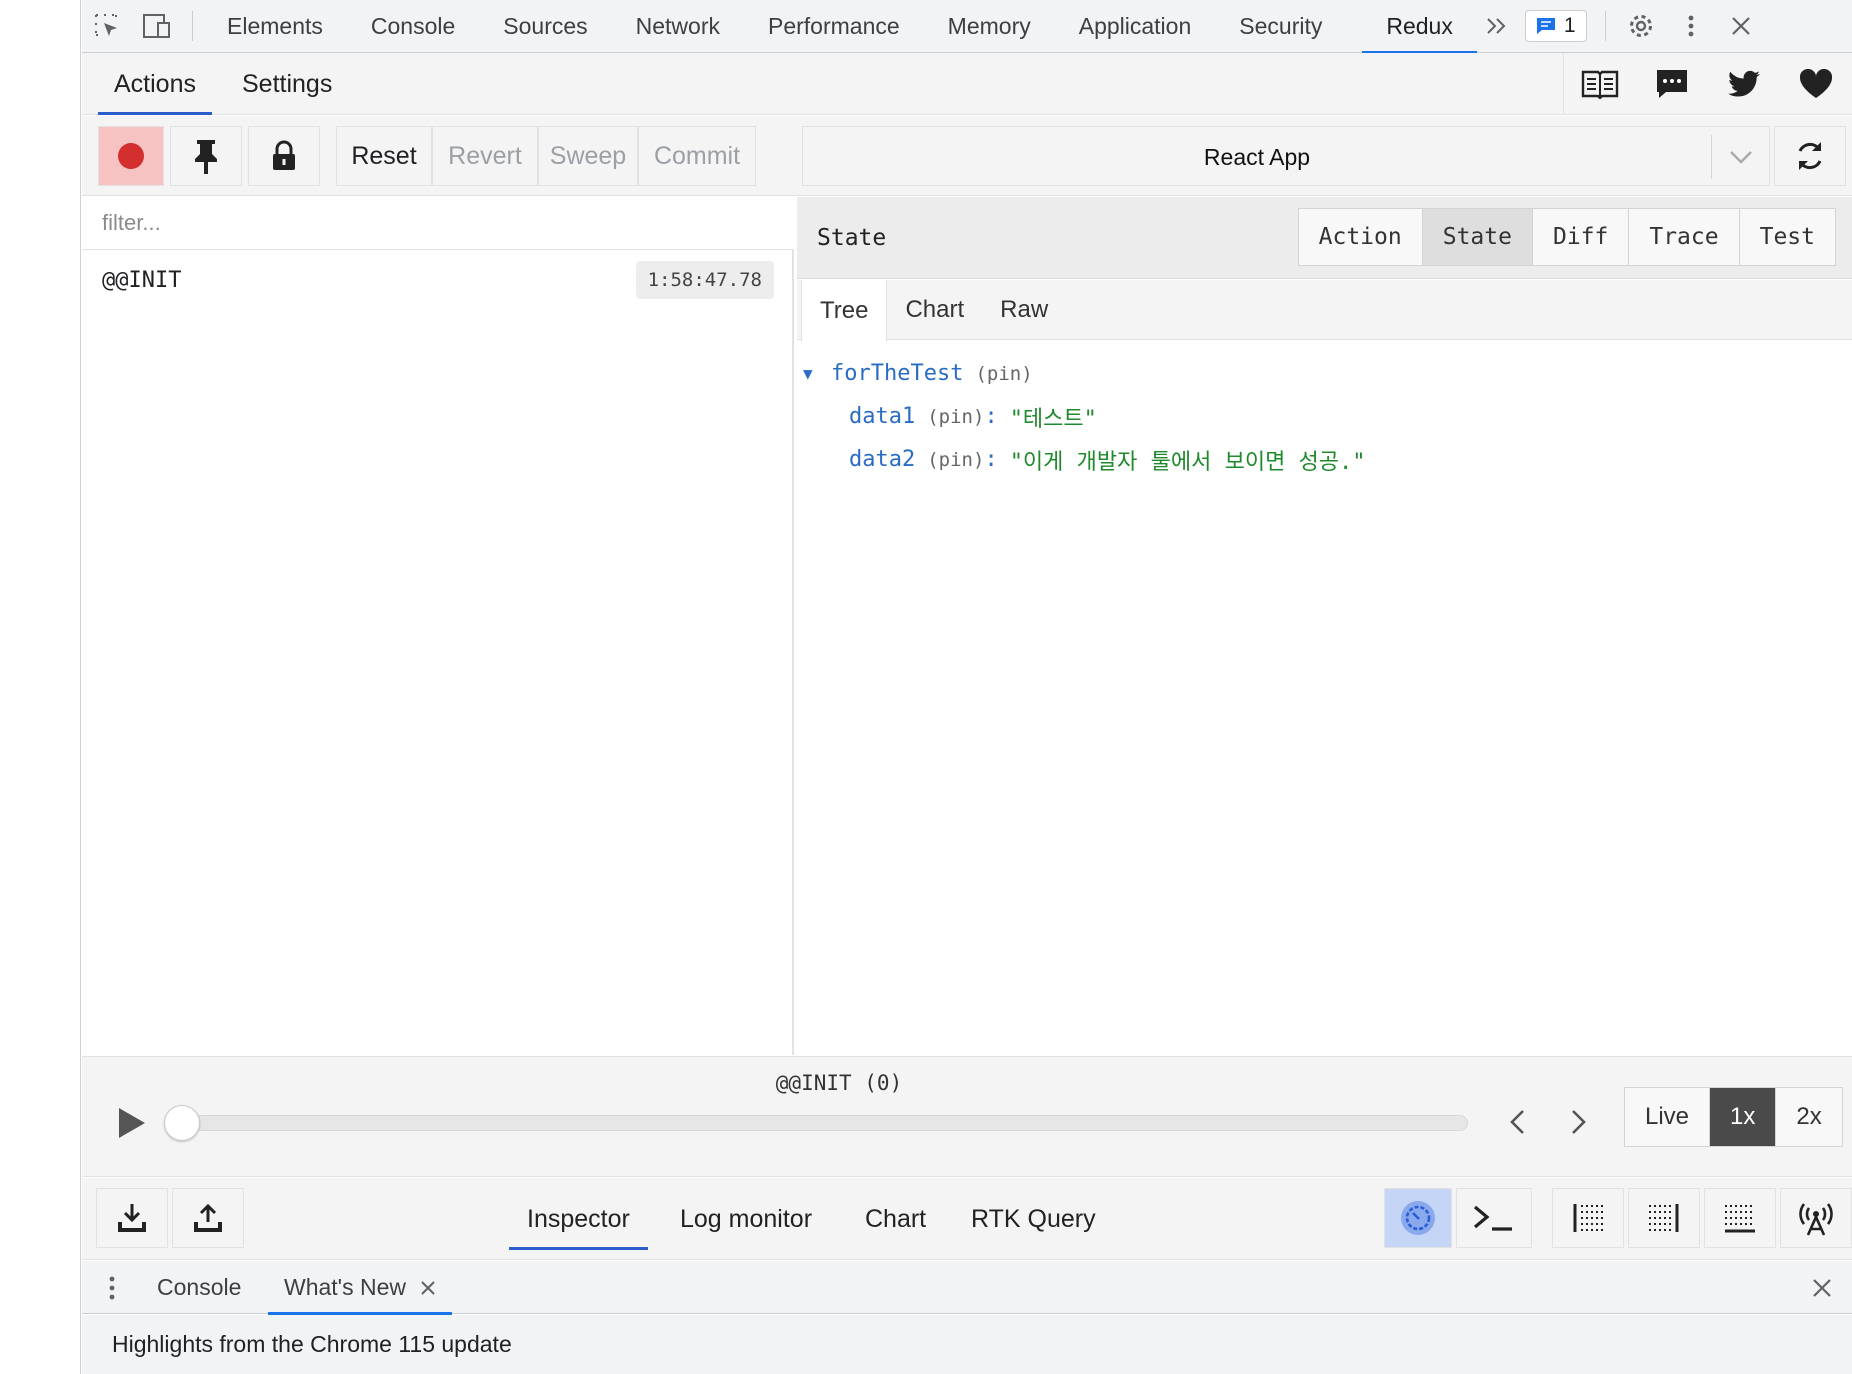 This screenshot has height=1374, width=1852. I want to click on dock-right-button, so click(1664, 1218).